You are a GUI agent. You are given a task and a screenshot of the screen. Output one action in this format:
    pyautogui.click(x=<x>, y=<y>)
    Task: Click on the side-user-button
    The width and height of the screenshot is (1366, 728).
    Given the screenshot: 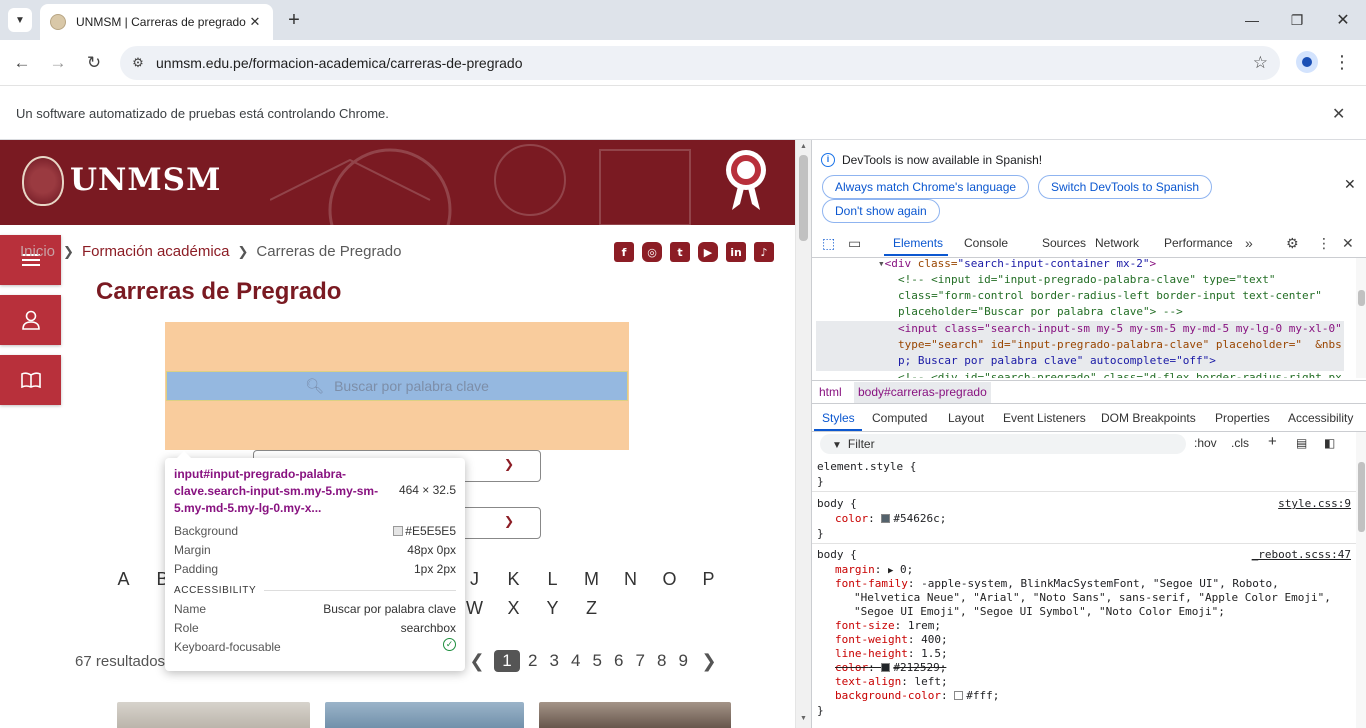 What is the action you would take?
    pyautogui.click(x=30, y=320)
    